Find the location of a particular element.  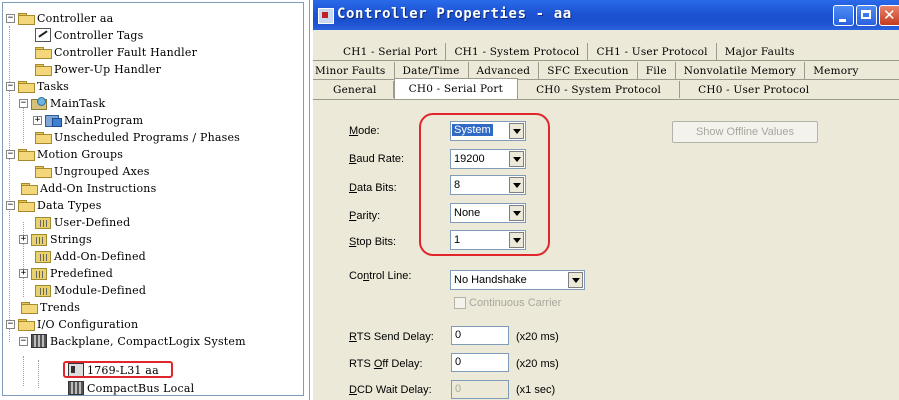

tree-item-add-on-defined: Add-On-Defined is located at coordinates (90, 256).